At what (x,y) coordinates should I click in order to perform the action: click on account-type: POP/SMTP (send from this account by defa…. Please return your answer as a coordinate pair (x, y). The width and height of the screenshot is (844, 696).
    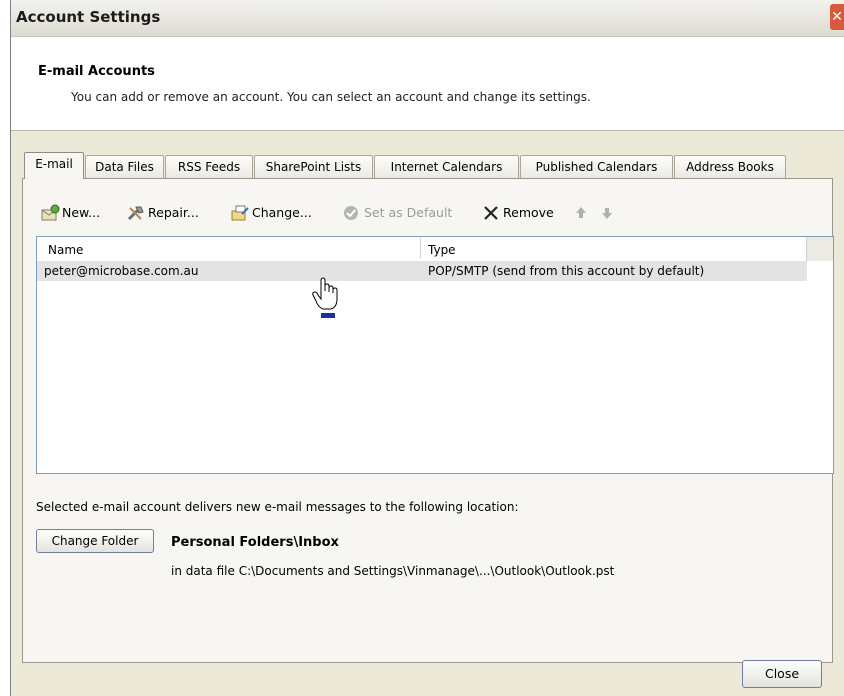
    Looking at the image, I should click on (566, 271).